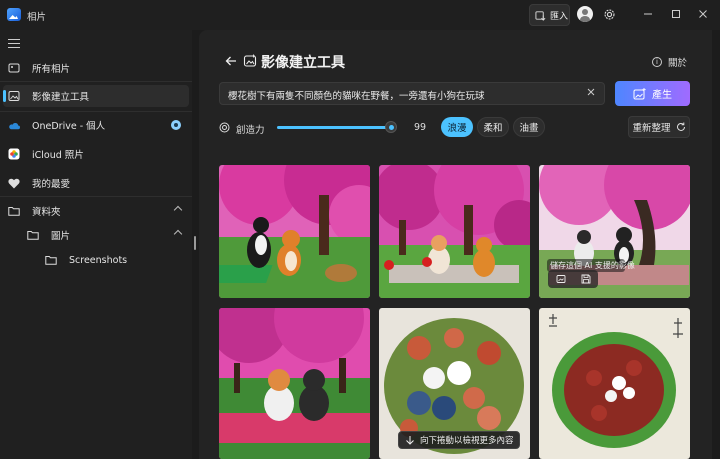 This screenshot has width=720, height=459. I want to click on creativity-value: 99, so click(420, 127).